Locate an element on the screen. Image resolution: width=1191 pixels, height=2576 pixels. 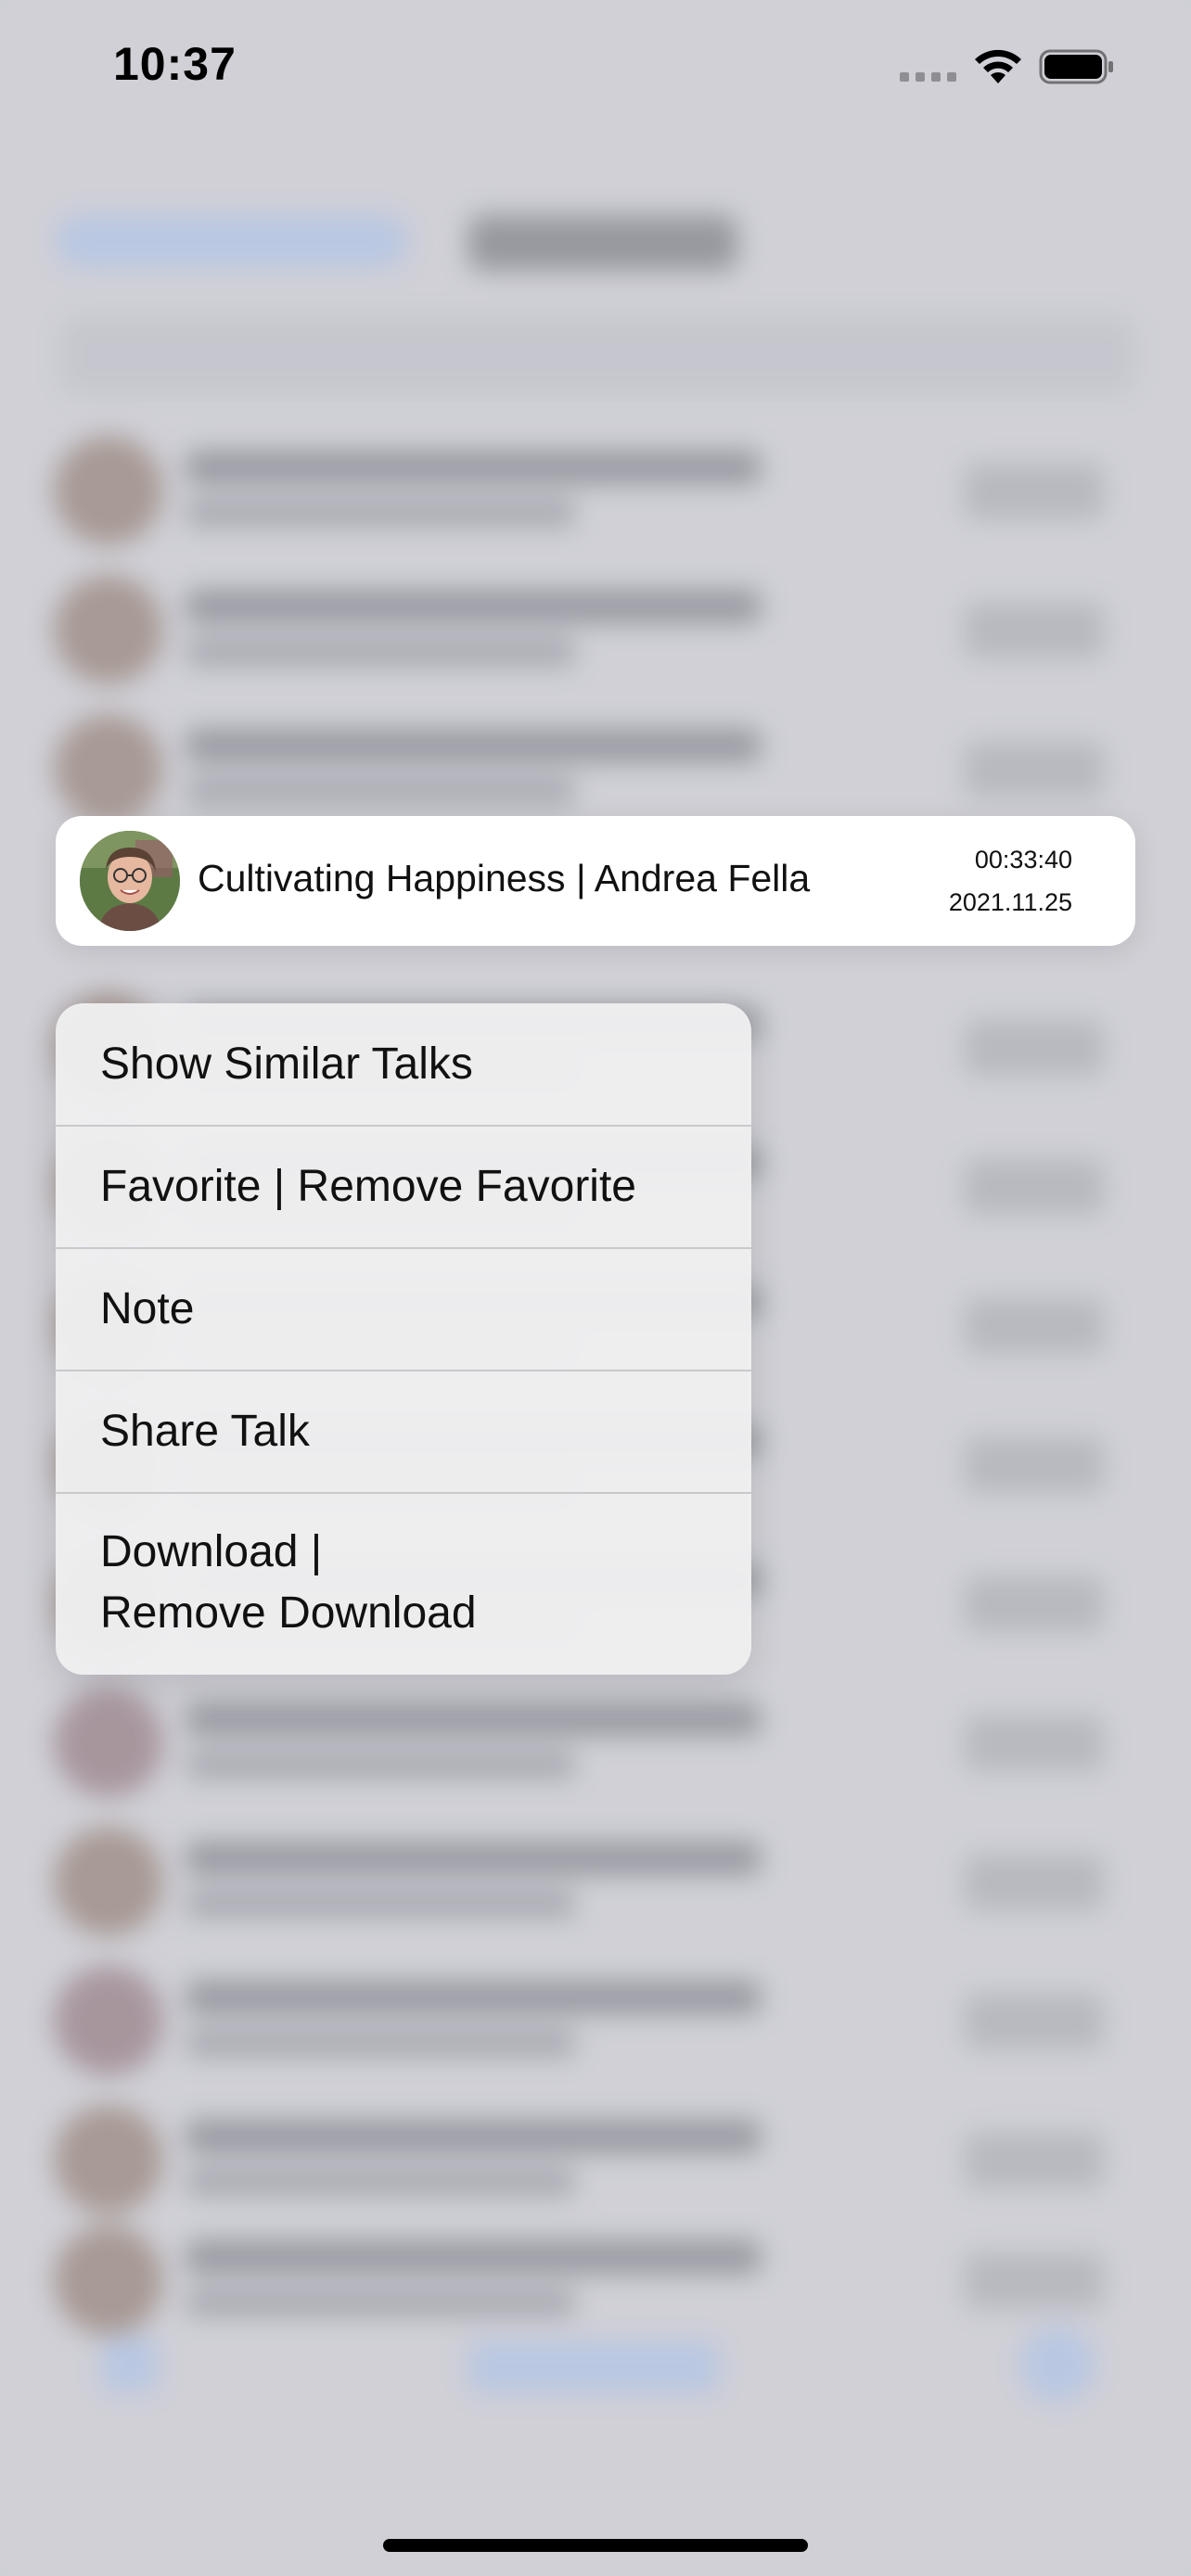
speaker-avatar is located at coordinates (130, 881).